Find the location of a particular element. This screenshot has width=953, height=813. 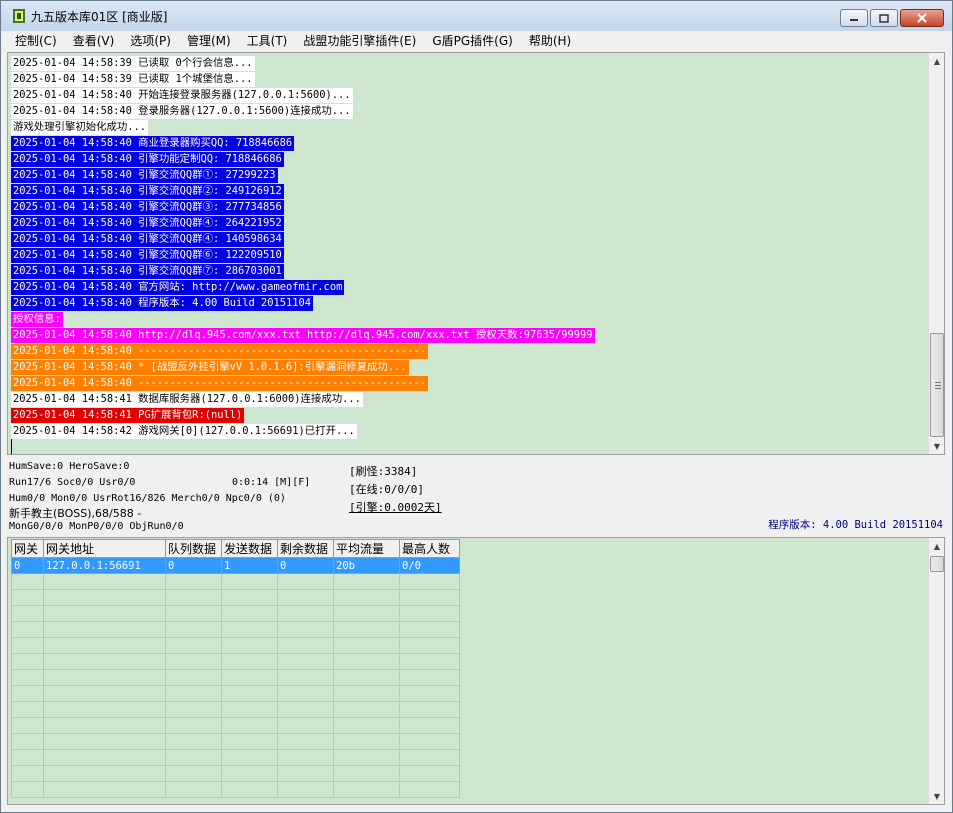

log-line: 2025-01-04 14:58:40 引擎交流QQ群④: 264221952 is located at coordinates (303, 223).